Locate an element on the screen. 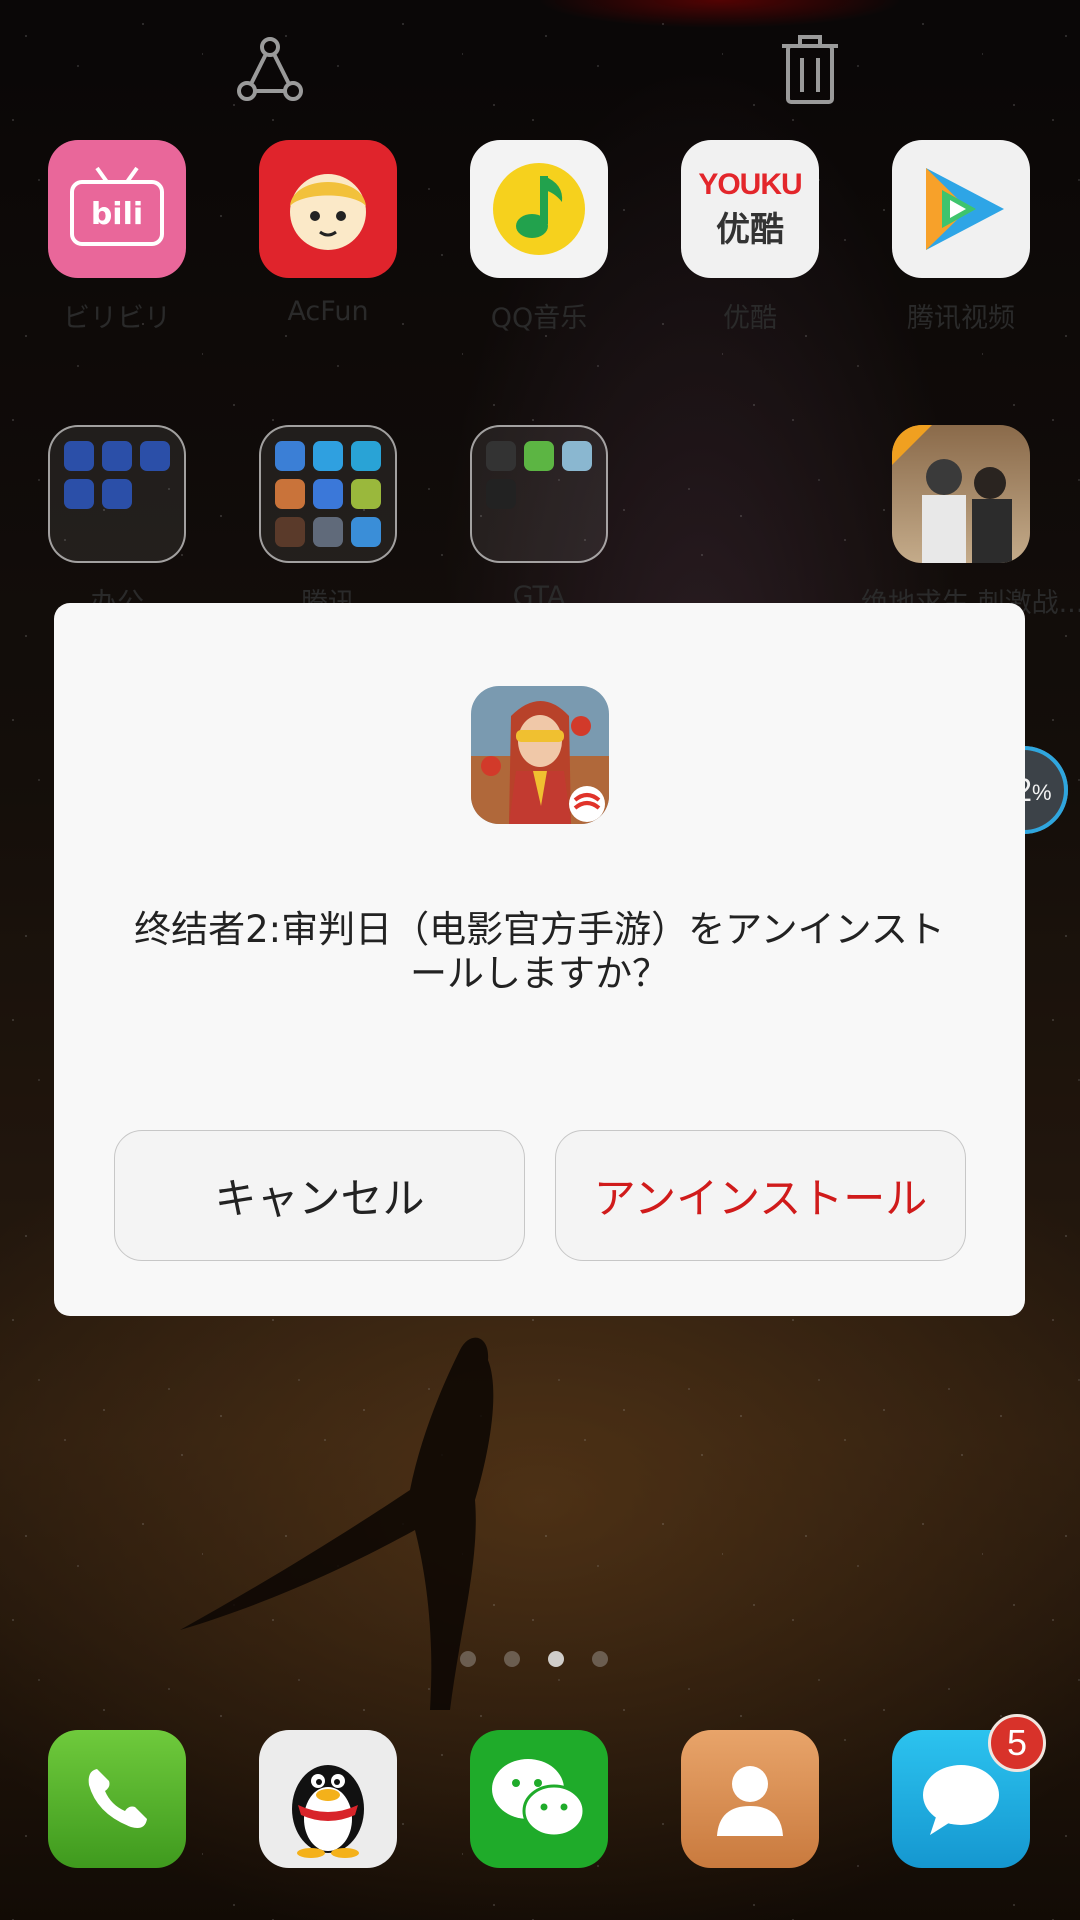 This screenshot has height=1920, width=1080. star-app-icon is located at coordinates (290, 456).